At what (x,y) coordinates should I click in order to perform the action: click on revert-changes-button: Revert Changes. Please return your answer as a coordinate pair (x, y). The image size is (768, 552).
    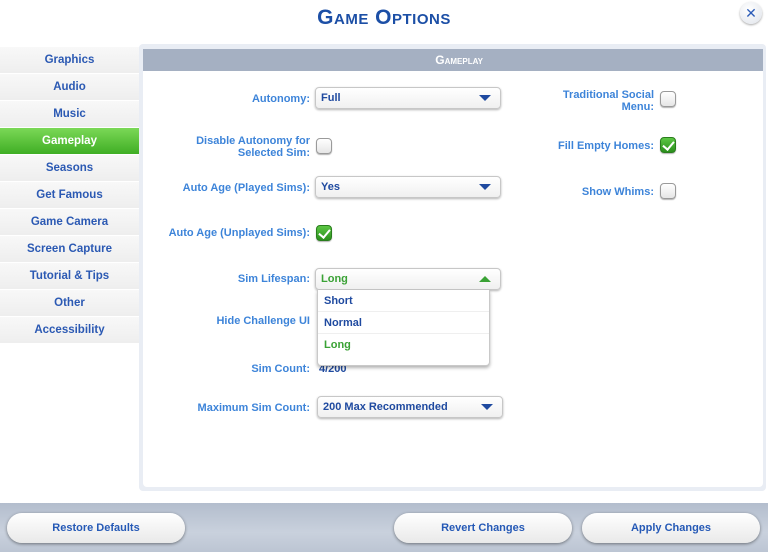
    Looking at the image, I should click on (483, 528).